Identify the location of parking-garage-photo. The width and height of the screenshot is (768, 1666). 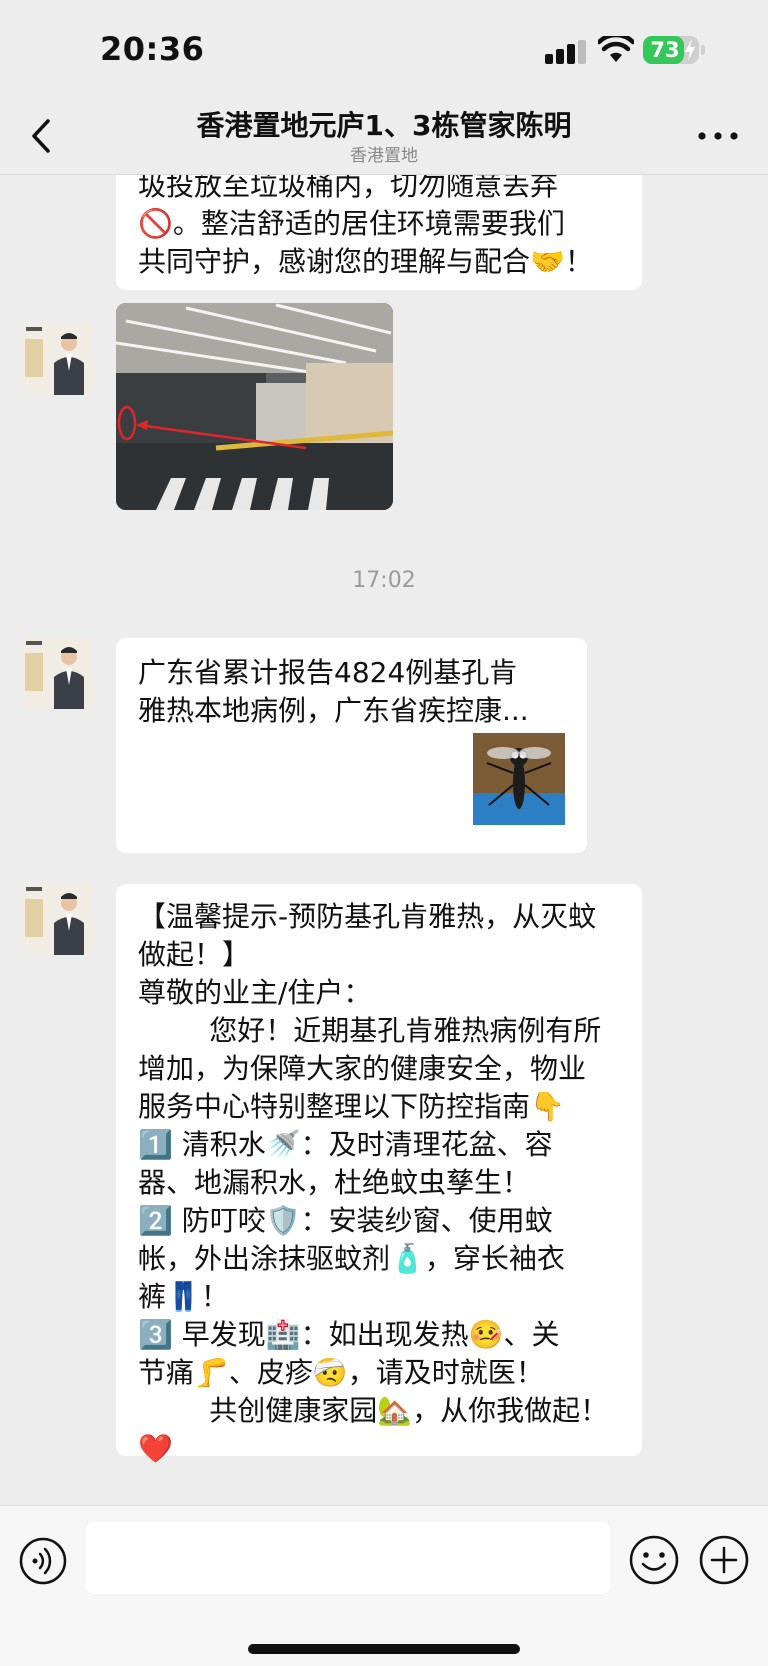
(254, 406).